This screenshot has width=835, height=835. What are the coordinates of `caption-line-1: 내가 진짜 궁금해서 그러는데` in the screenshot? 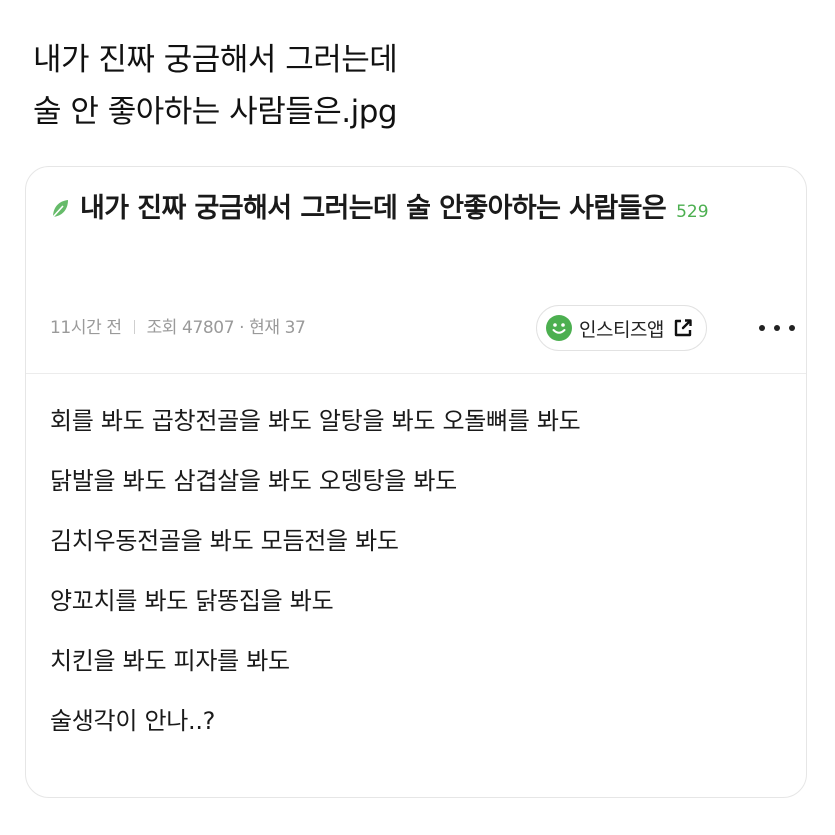 It's located at (215, 60).